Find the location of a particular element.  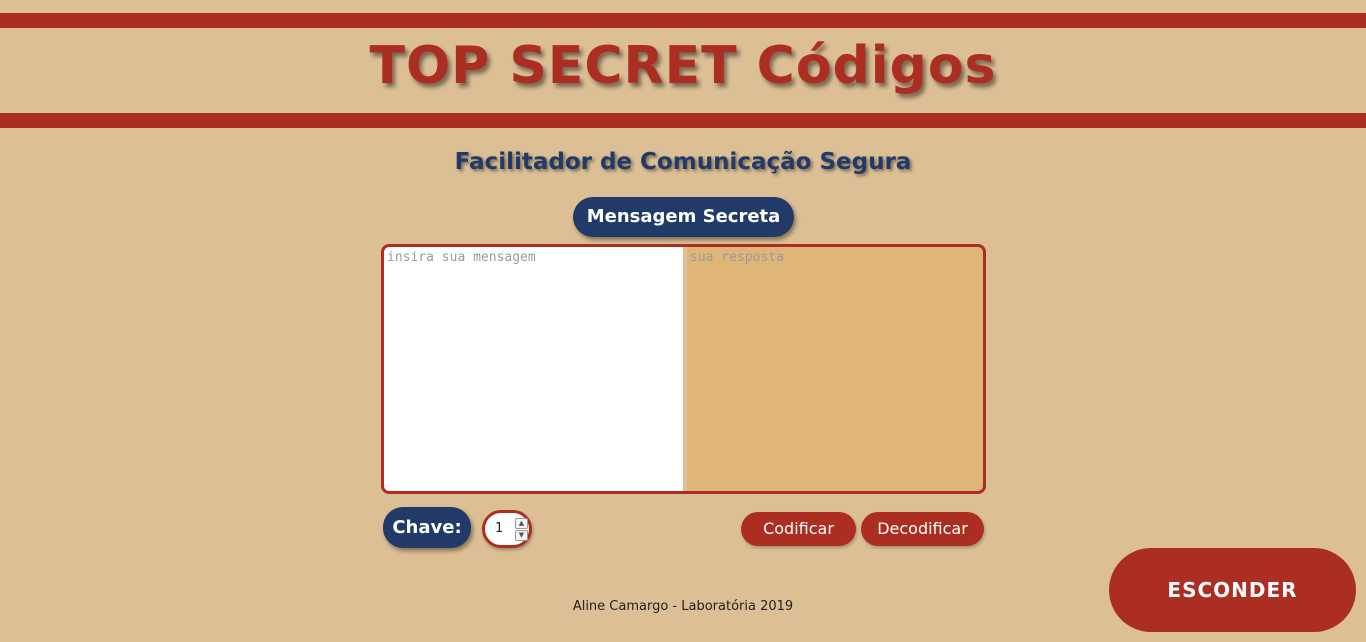

key-label: Chave: is located at coordinates (427, 527).